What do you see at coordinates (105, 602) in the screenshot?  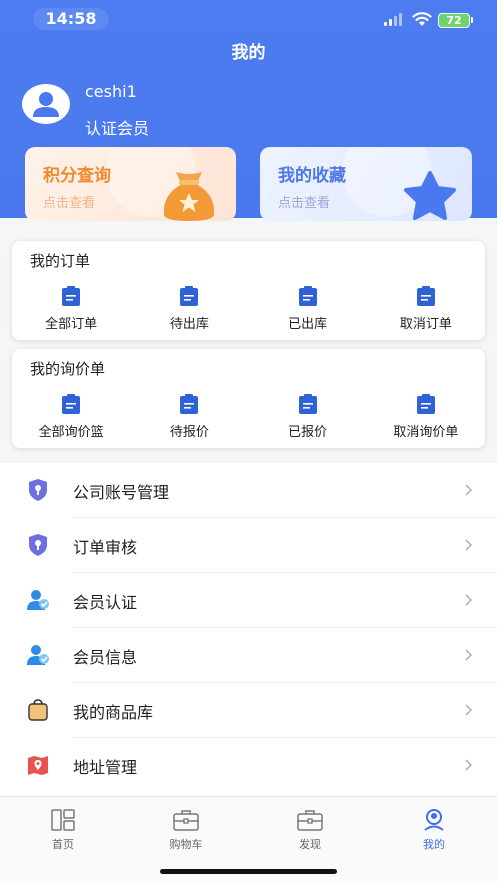 I see `menu-label: 会员认证` at bounding box center [105, 602].